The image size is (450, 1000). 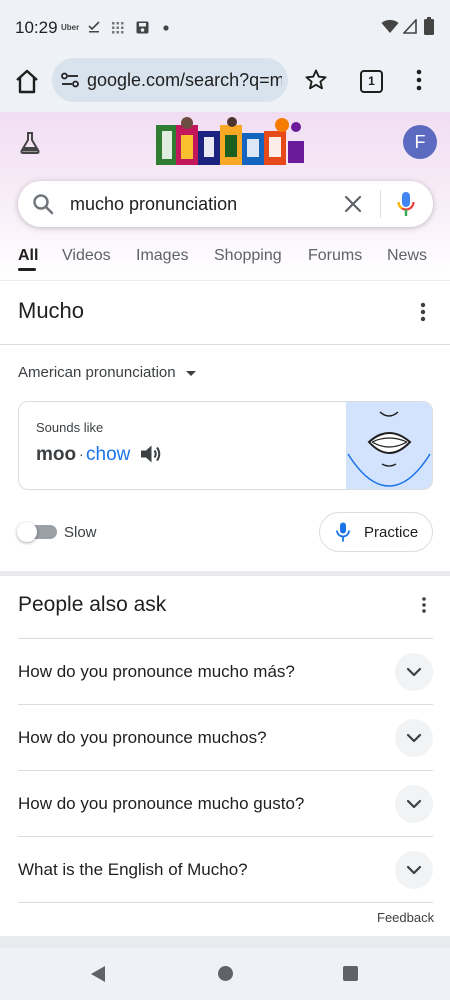 What do you see at coordinates (97, 372) in the screenshot?
I see `accent-dropdown: American pronunciation` at bounding box center [97, 372].